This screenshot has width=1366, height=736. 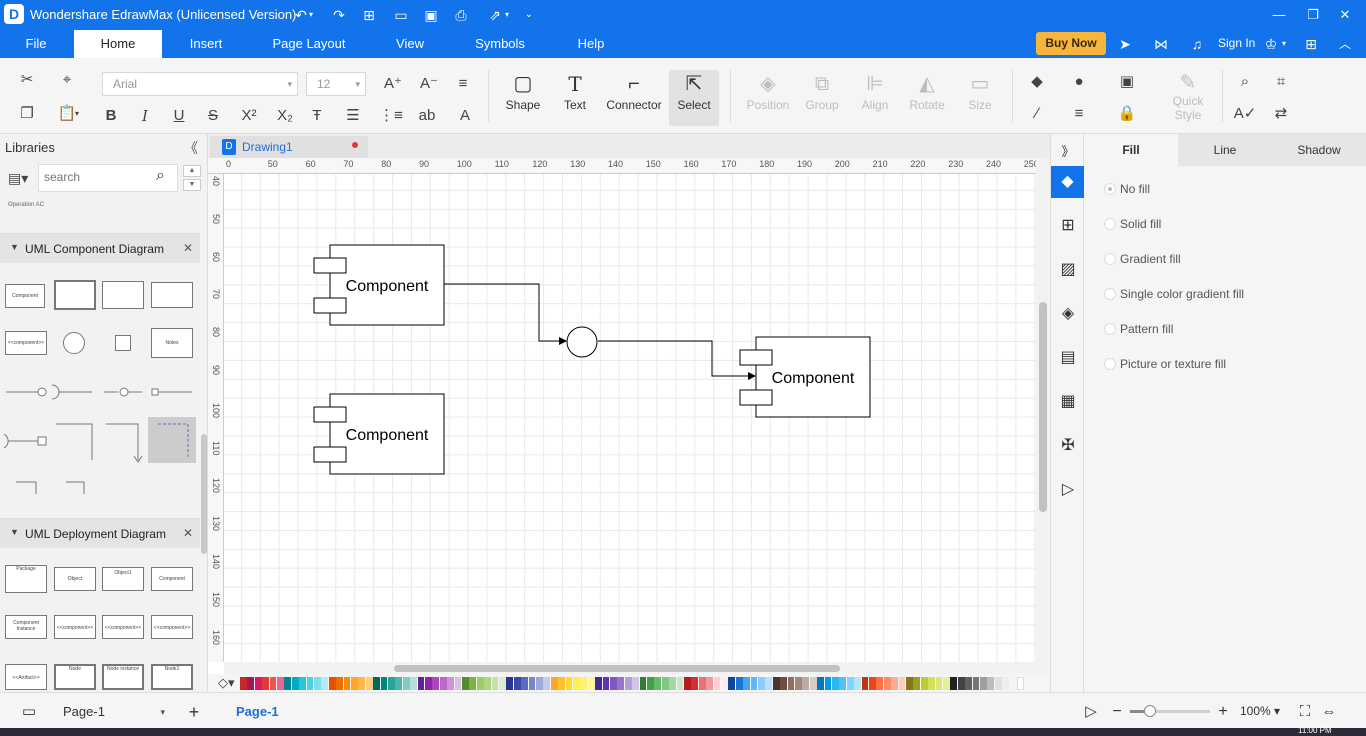 What do you see at coordinates (1127, 82) in the screenshot?
I see `shadow-icon: ▣` at bounding box center [1127, 82].